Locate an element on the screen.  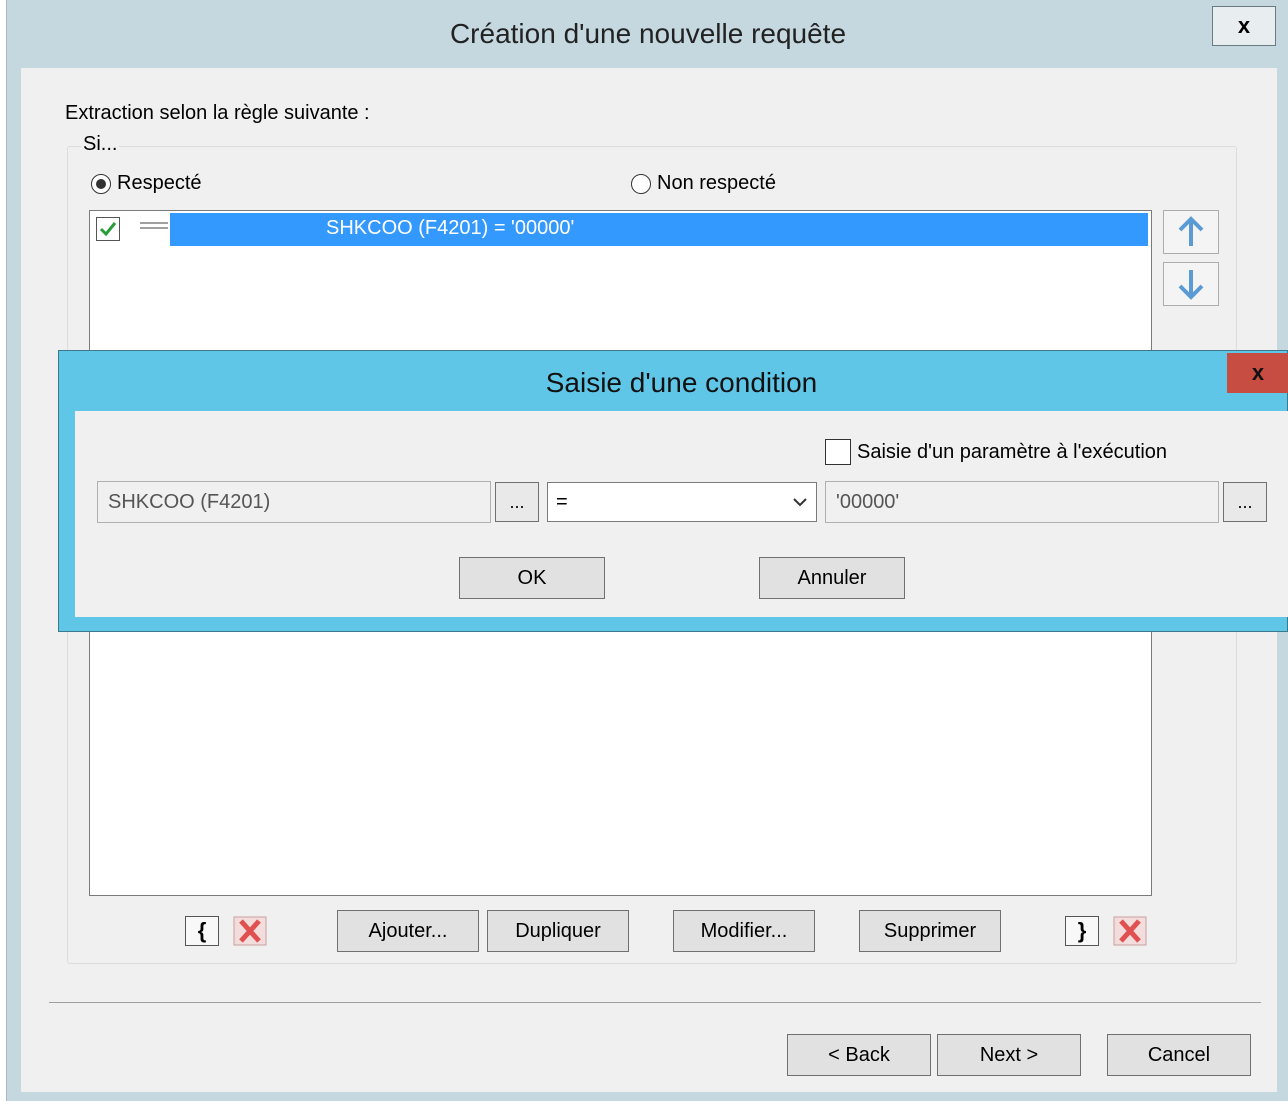
list-item: SHKCOO (F4201) = '00000' is located at coordinates (620, 230).